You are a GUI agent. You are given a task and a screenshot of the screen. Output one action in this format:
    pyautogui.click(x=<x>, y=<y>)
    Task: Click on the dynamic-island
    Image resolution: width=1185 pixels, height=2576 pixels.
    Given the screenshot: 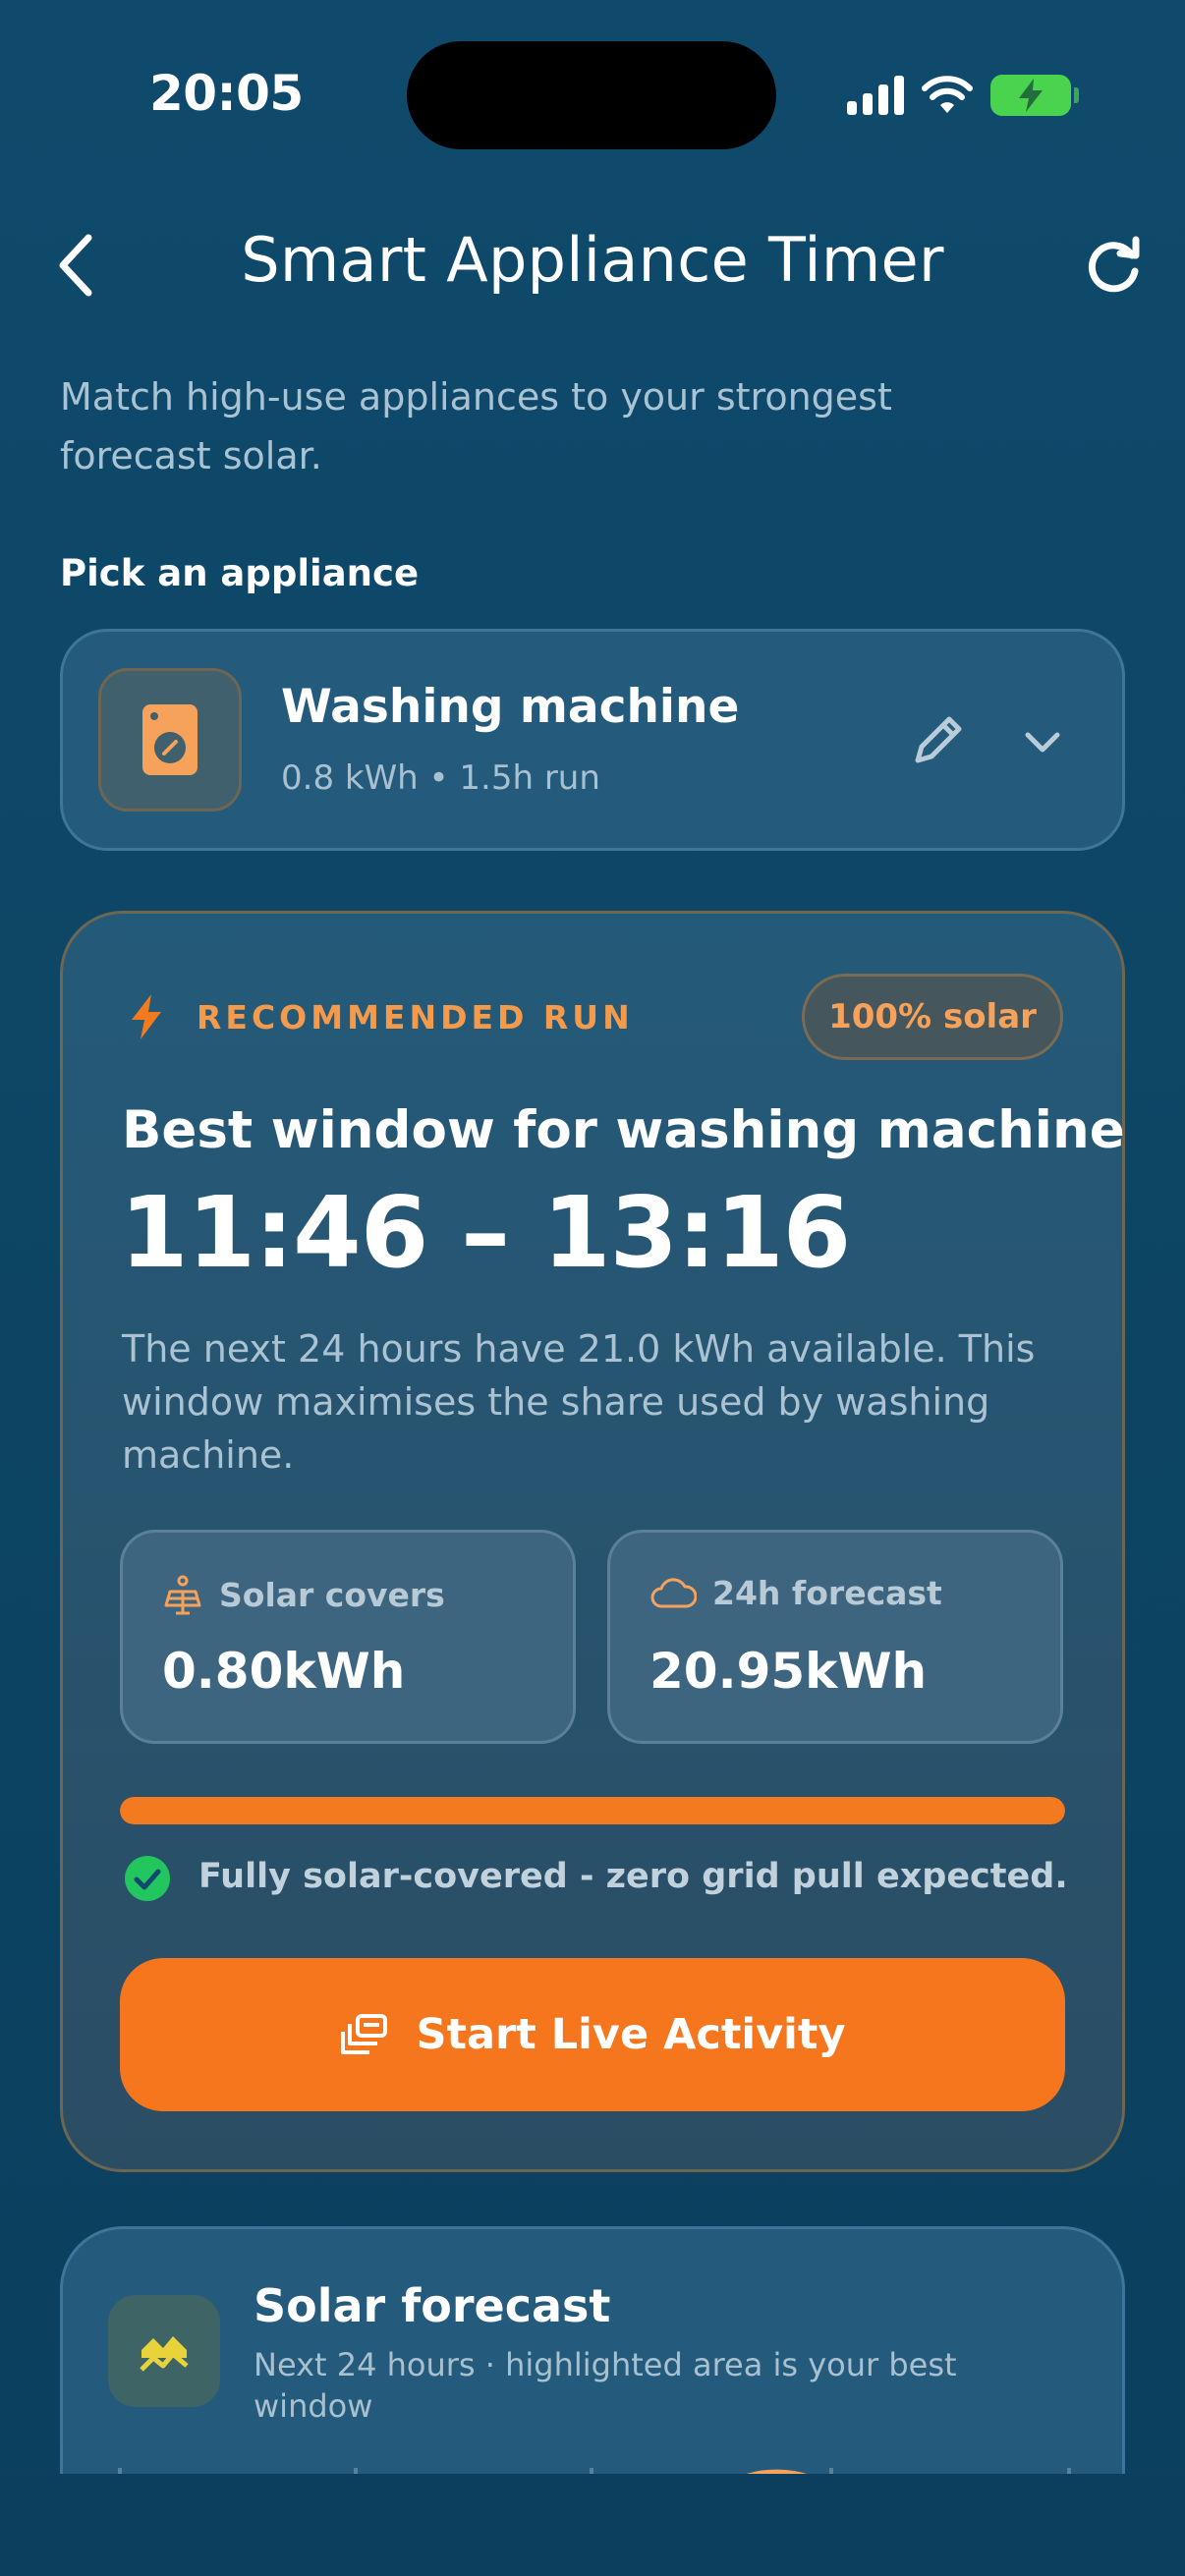 What is the action you would take?
    pyautogui.click(x=592, y=95)
    